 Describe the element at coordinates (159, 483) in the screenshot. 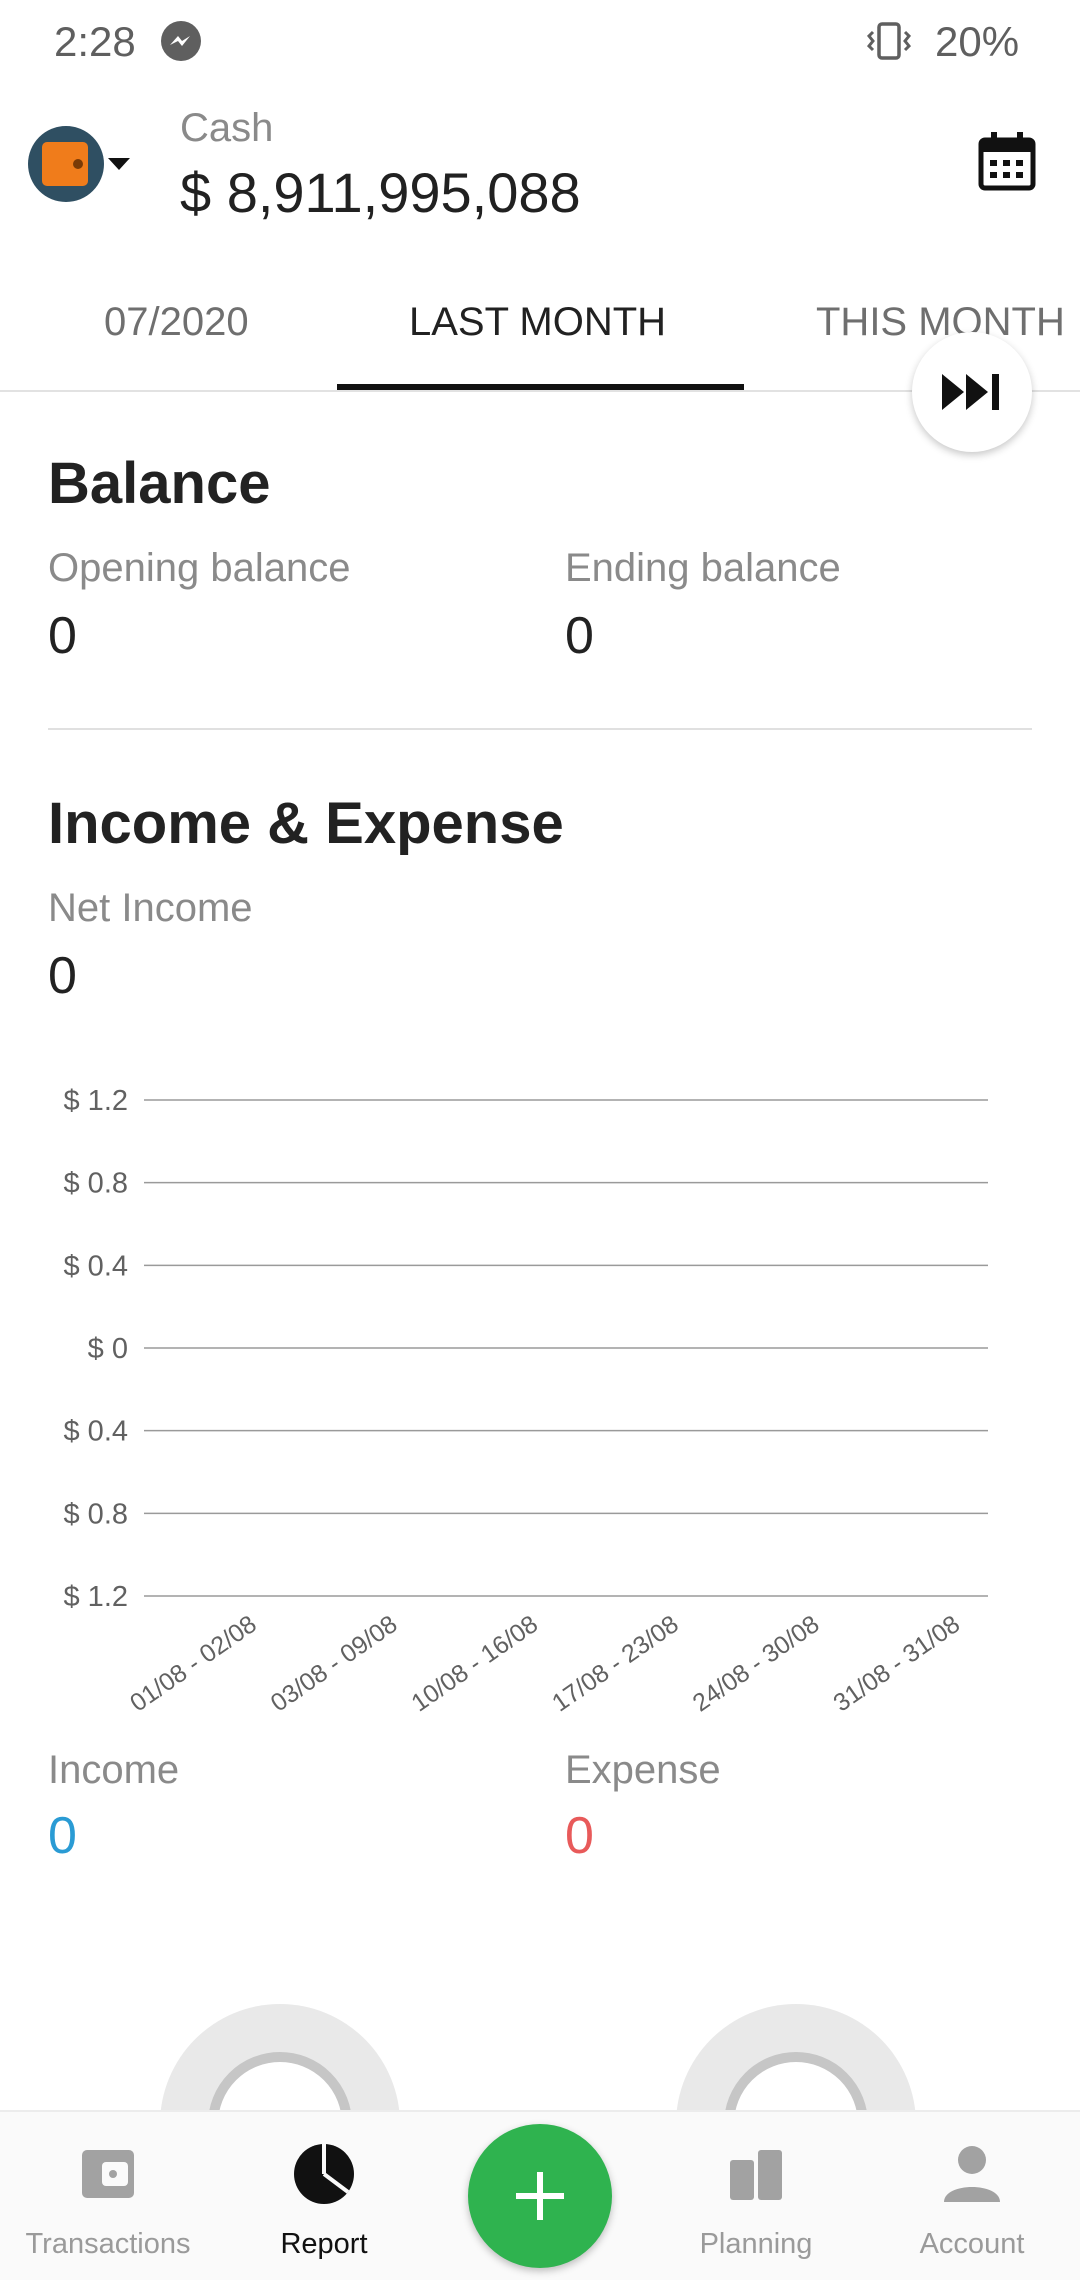

I see `balance-title: Balance` at that location.